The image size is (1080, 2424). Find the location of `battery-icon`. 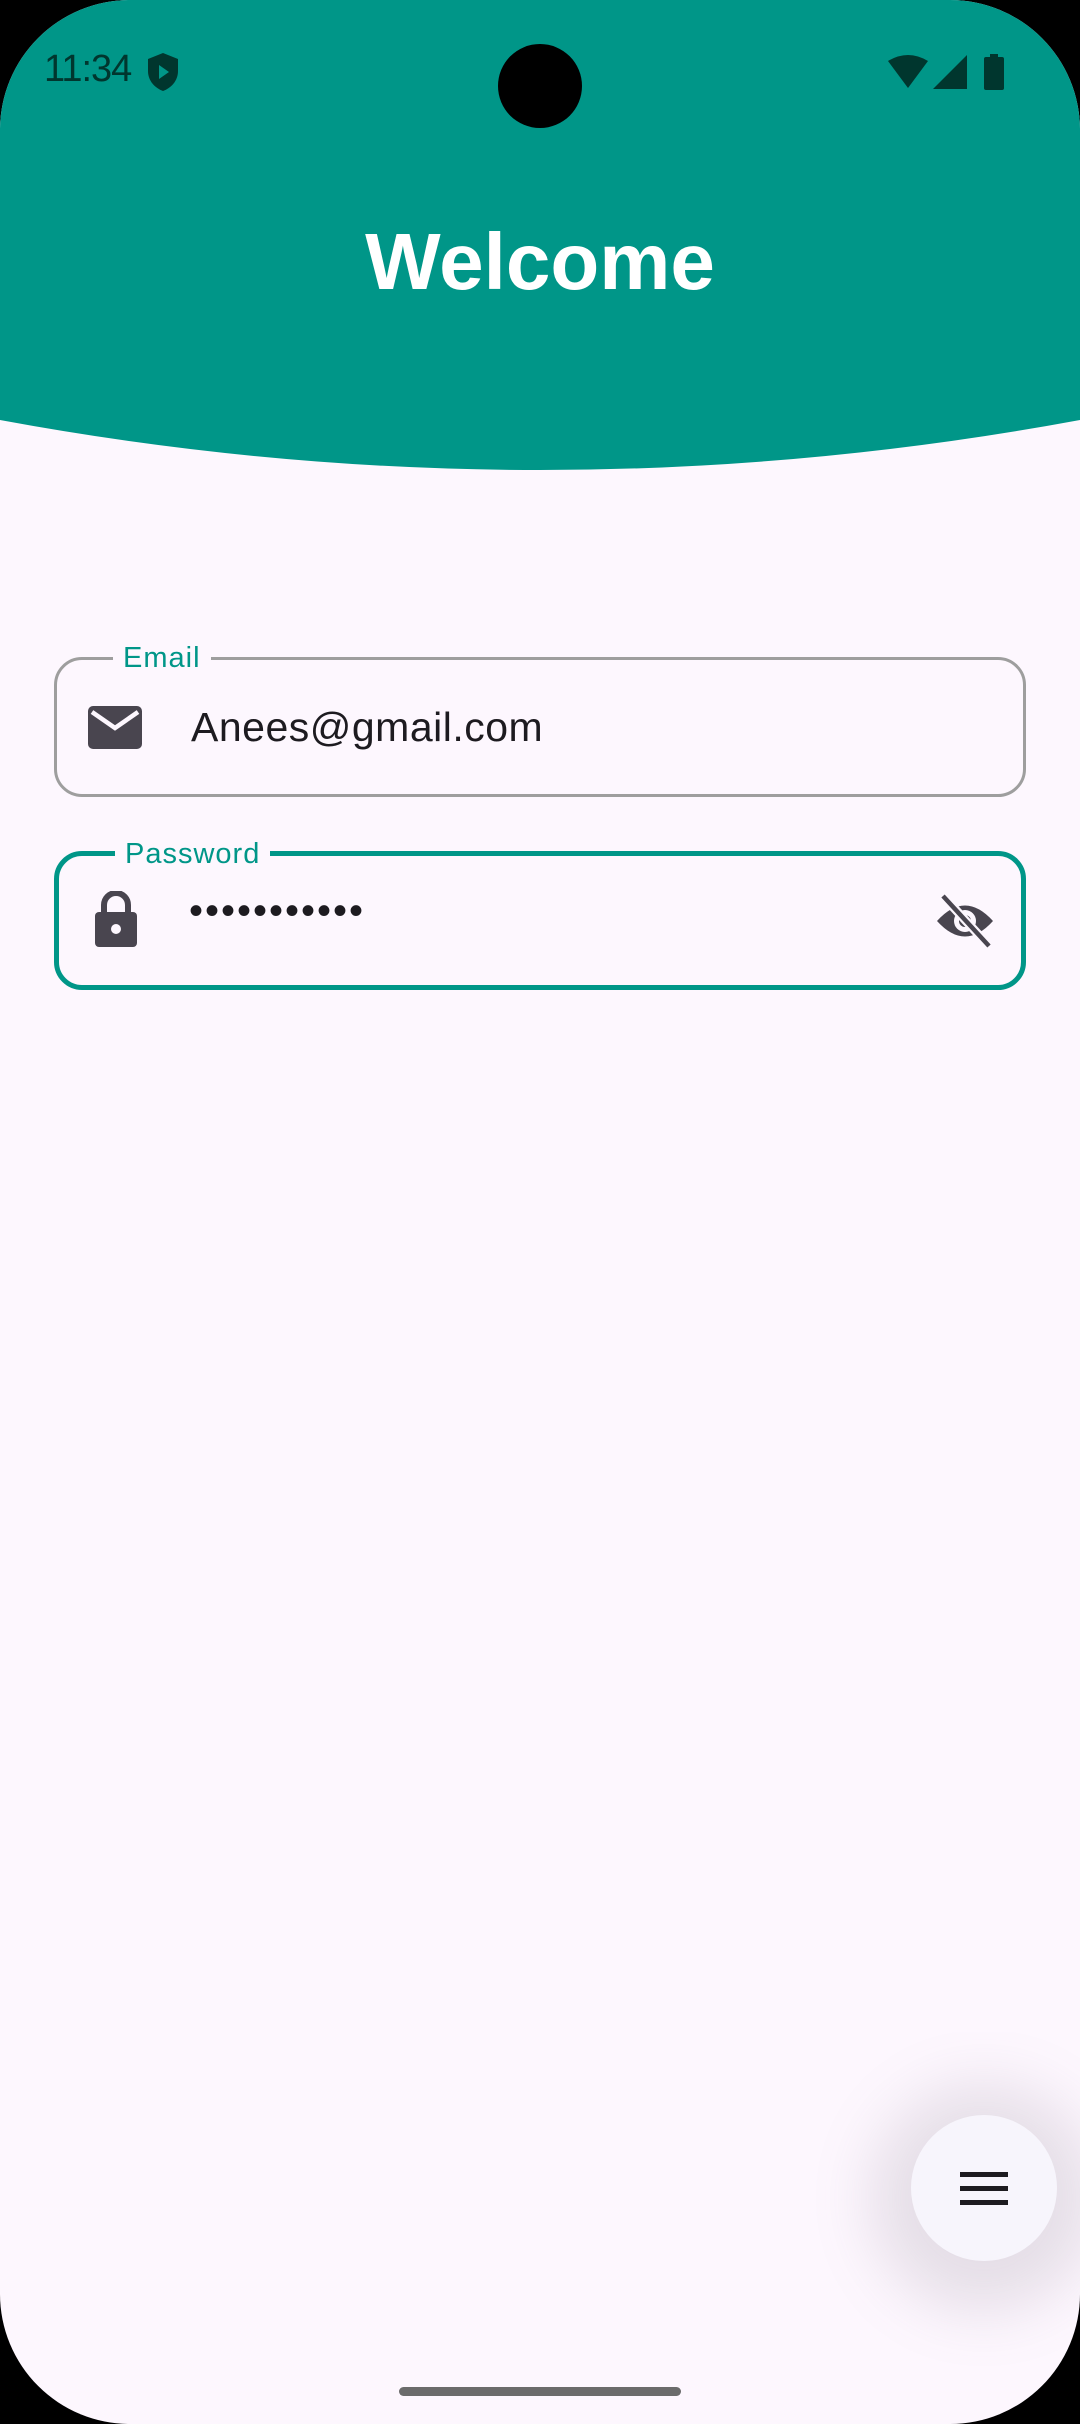

battery-icon is located at coordinates (994, 72).